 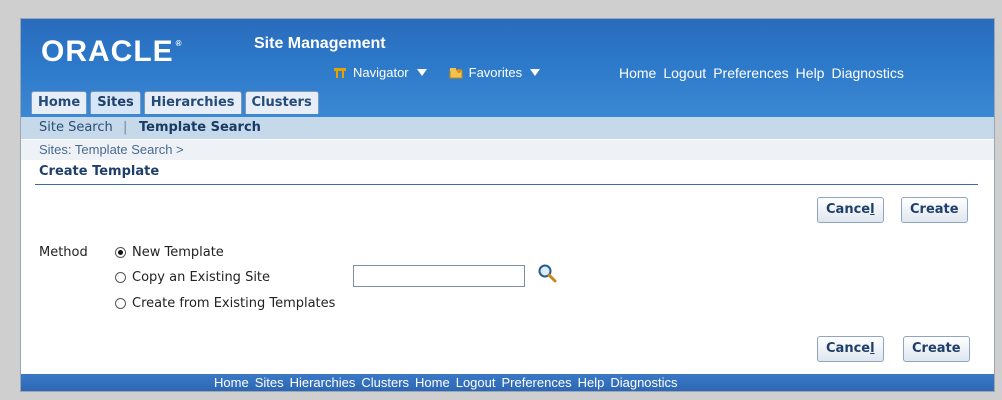 What do you see at coordinates (432, 382) in the screenshot?
I see `footer-link-home-2: Home` at bounding box center [432, 382].